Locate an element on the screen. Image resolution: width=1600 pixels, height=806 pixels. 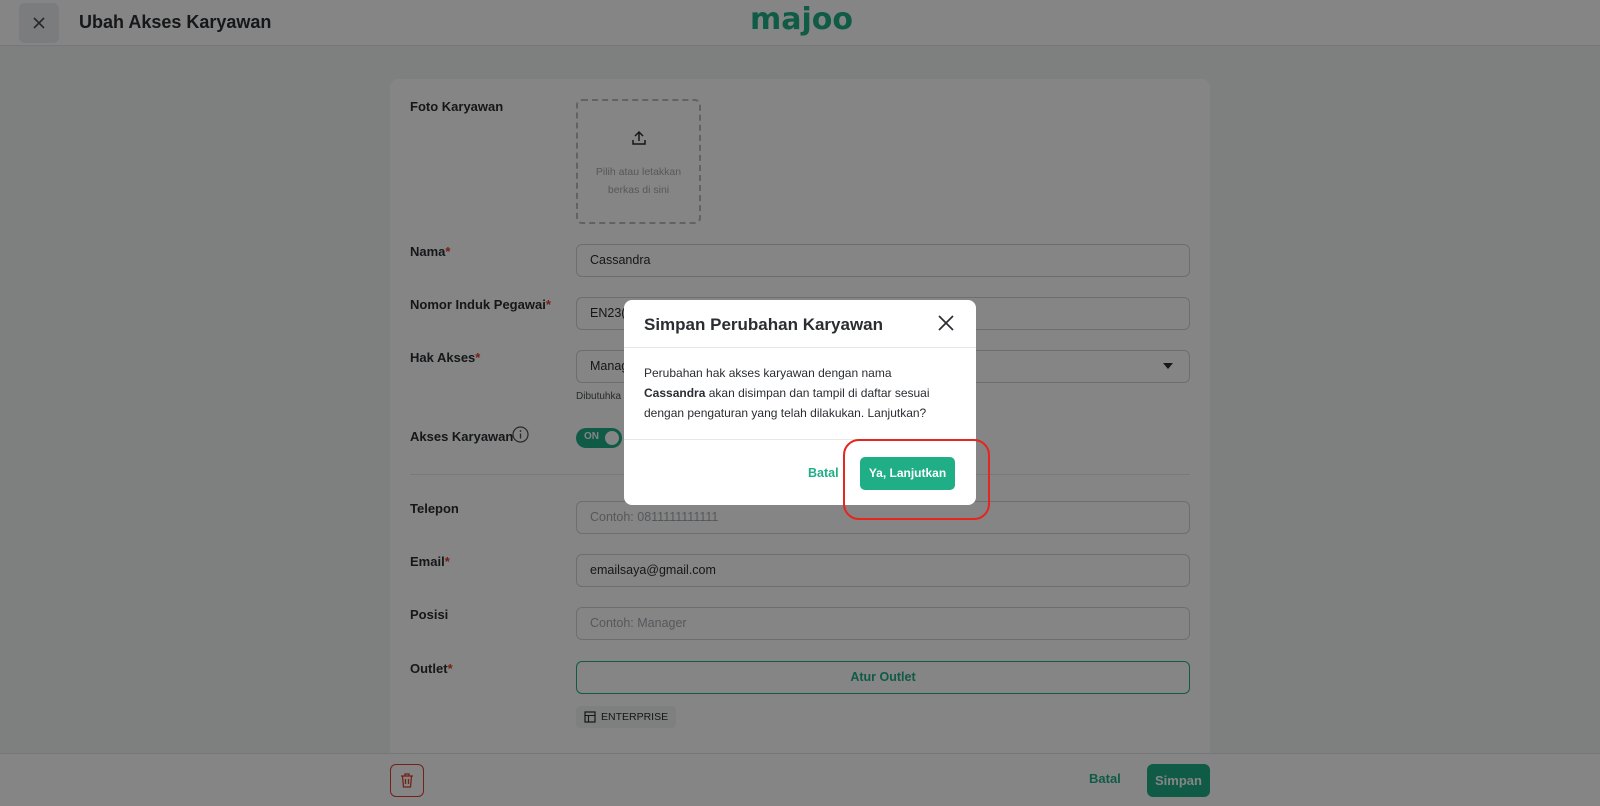
dialog-cancel-button: Batal is located at coordinates (823, 473).